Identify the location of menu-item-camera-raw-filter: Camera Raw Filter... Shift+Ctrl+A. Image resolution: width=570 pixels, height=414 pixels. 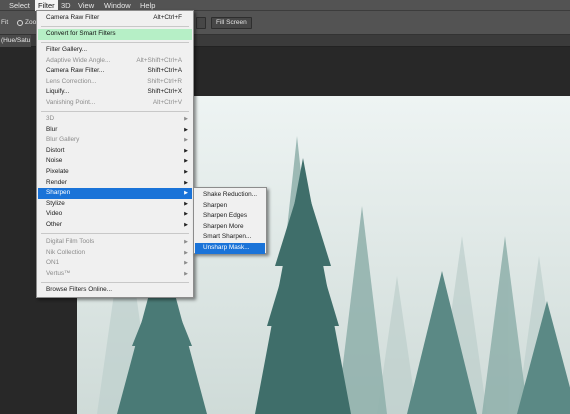
(115, 71).